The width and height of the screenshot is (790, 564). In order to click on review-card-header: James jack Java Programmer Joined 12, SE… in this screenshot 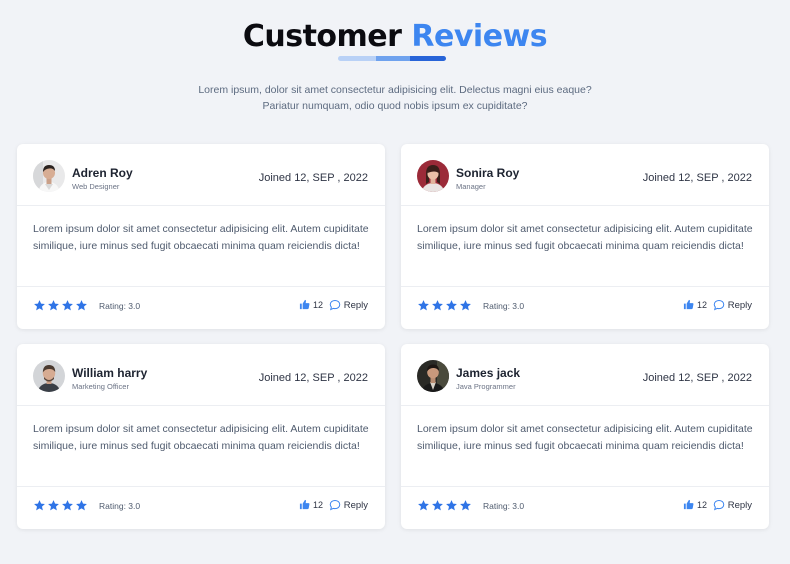, I will do `click(585, 375)`.